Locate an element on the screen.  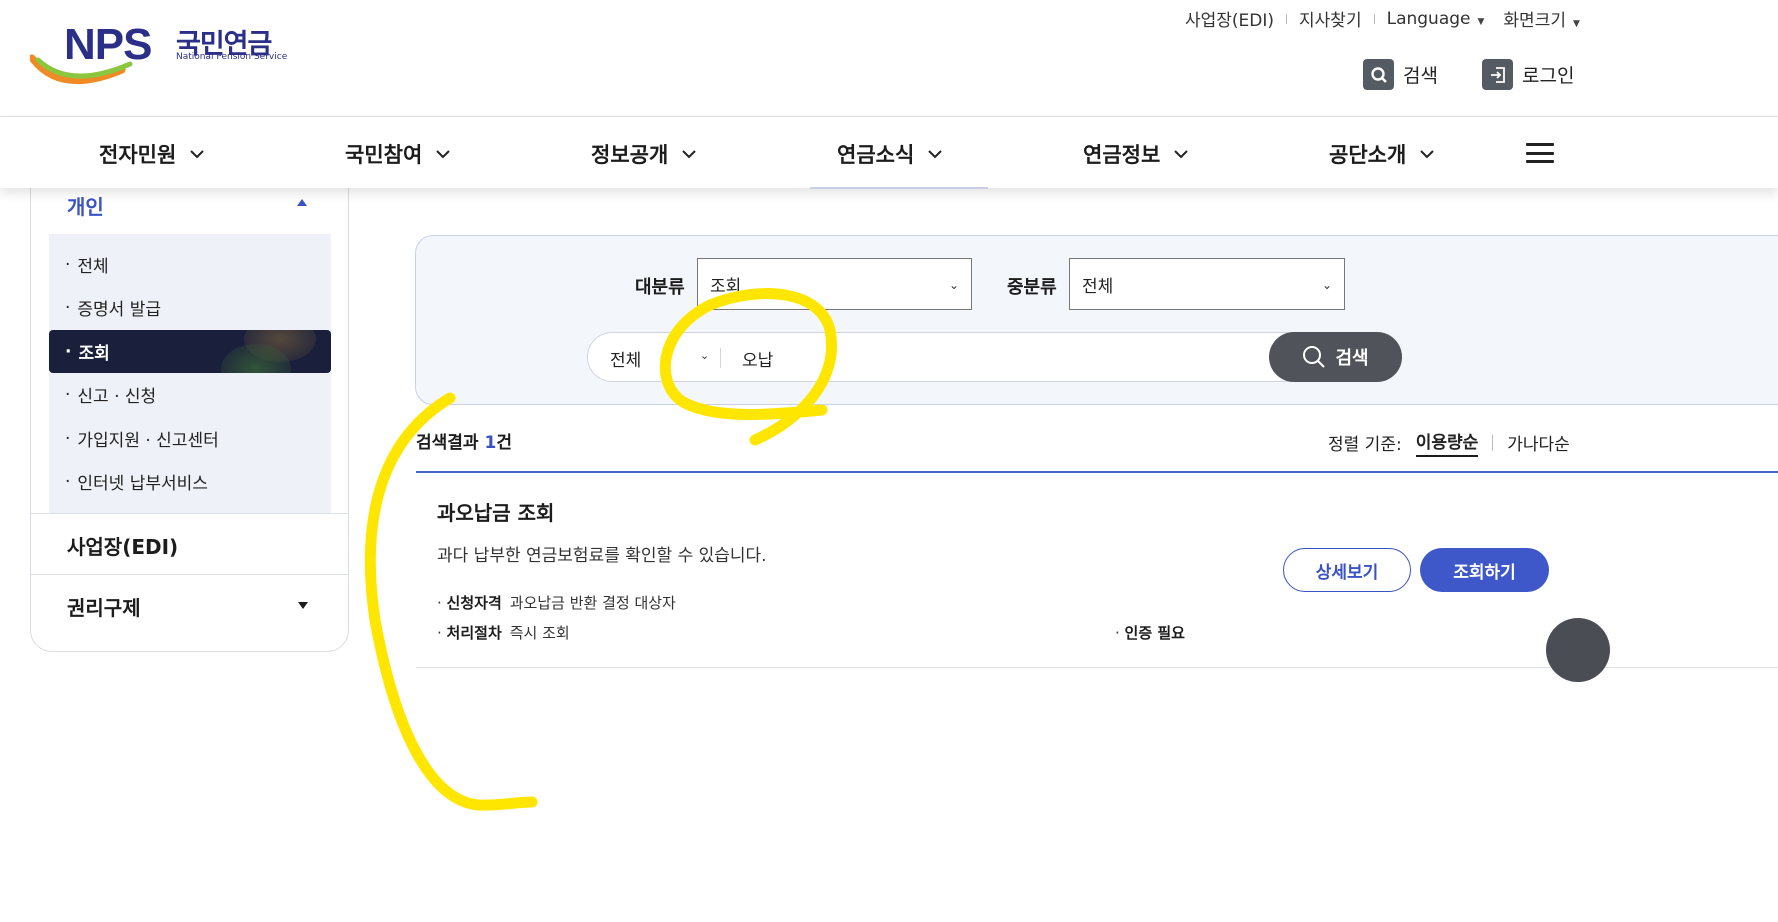
result-auth: · 인증 필요 is located at coordinates (1150, 633).